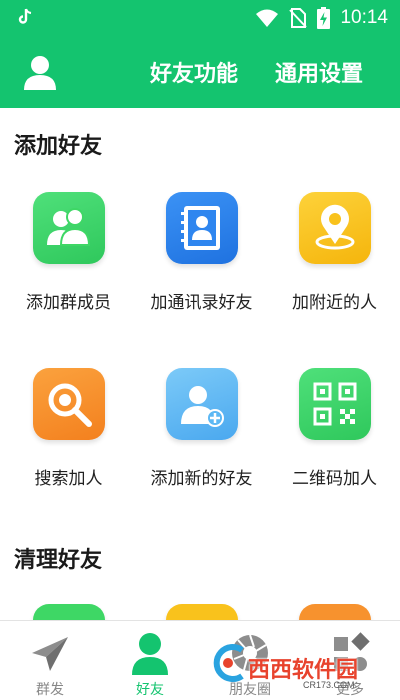 The image size is (400, 700). I want to click on section-title-add-friends: 添加好友, so click(58, 146).